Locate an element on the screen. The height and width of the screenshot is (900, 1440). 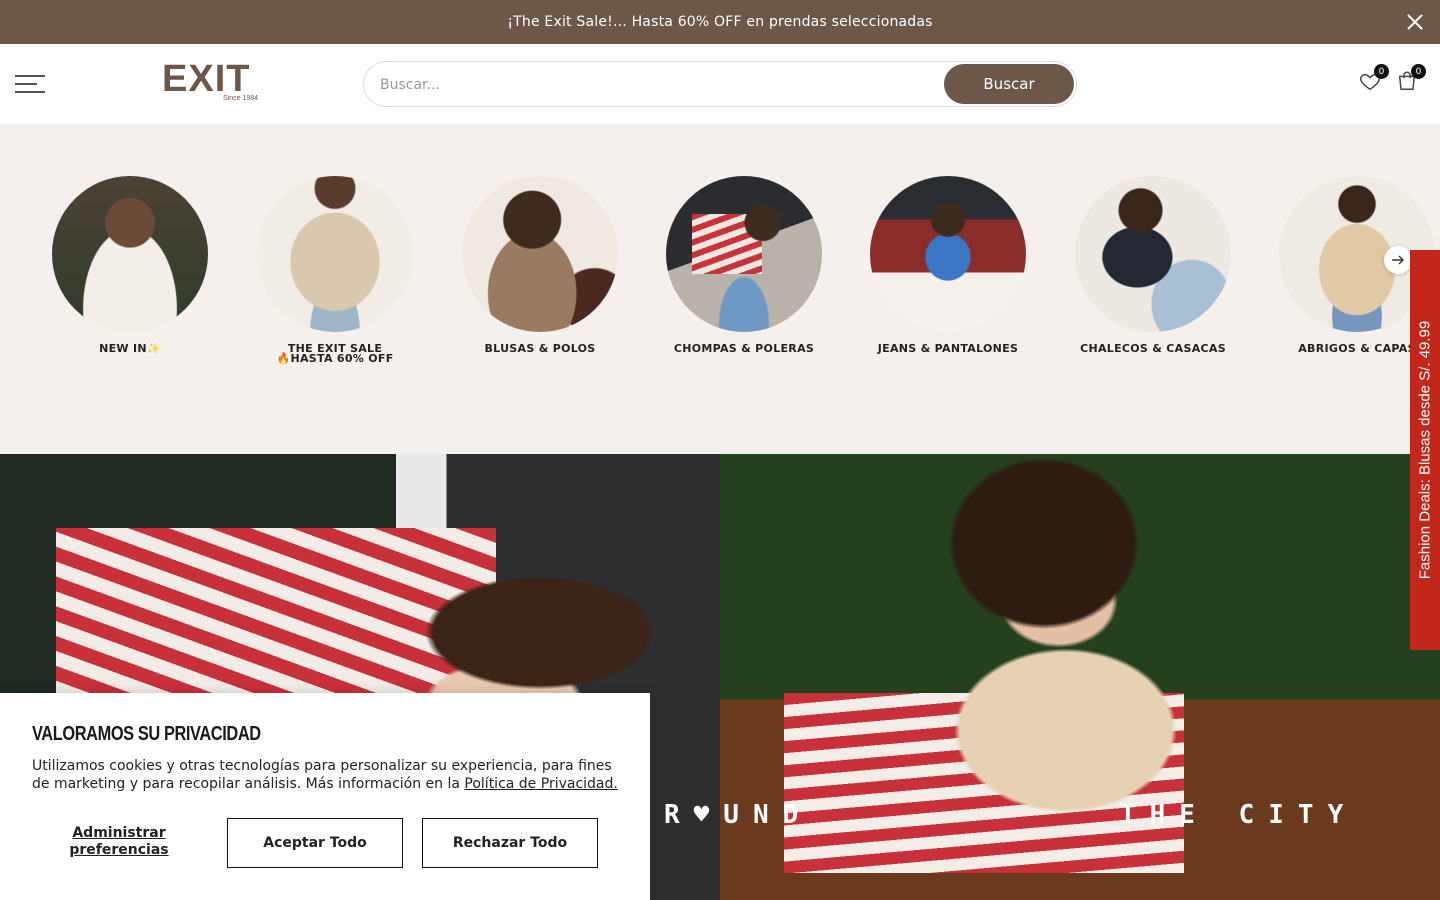
manage-preferences-link: Administrar preferencias is located at coordinates (119, 842).